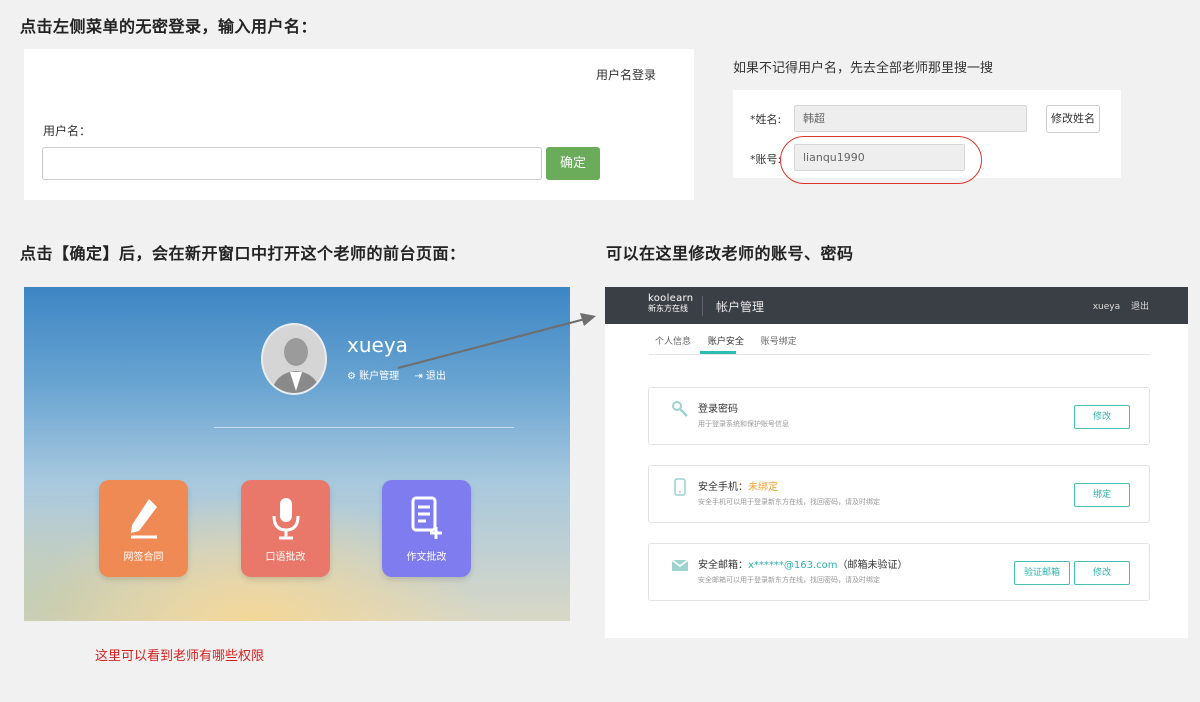 The width and height of the screenshot is (1200, 702). Describe the element at coordinates (364, 427) in the screenshot. I see `divider` at that location.